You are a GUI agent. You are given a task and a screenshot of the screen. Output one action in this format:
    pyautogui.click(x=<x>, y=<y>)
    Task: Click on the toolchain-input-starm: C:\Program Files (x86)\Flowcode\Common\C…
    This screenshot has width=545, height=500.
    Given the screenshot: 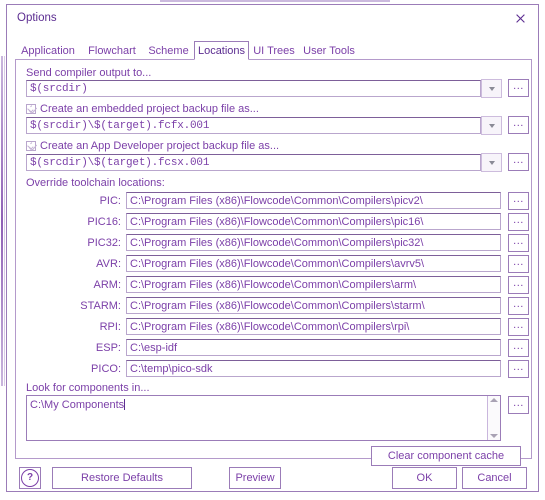 What is the action you would take?
    pyautogui.click(x=313, y=305)
    